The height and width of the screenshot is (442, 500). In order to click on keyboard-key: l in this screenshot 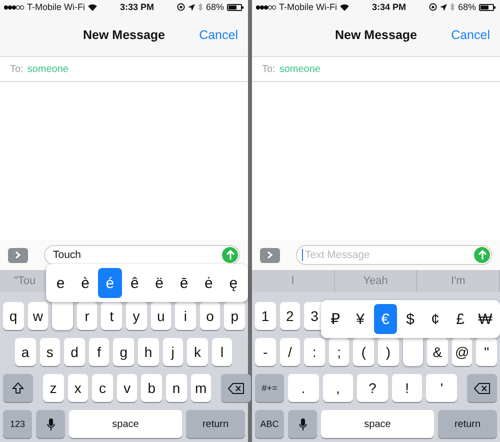, I will do `click(222, 352)`.